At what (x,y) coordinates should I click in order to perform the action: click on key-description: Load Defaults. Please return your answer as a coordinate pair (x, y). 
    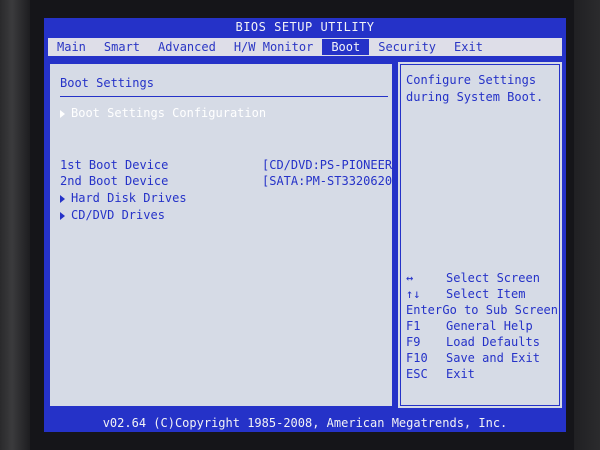
    Looking at the image, I should click on (493, 342).